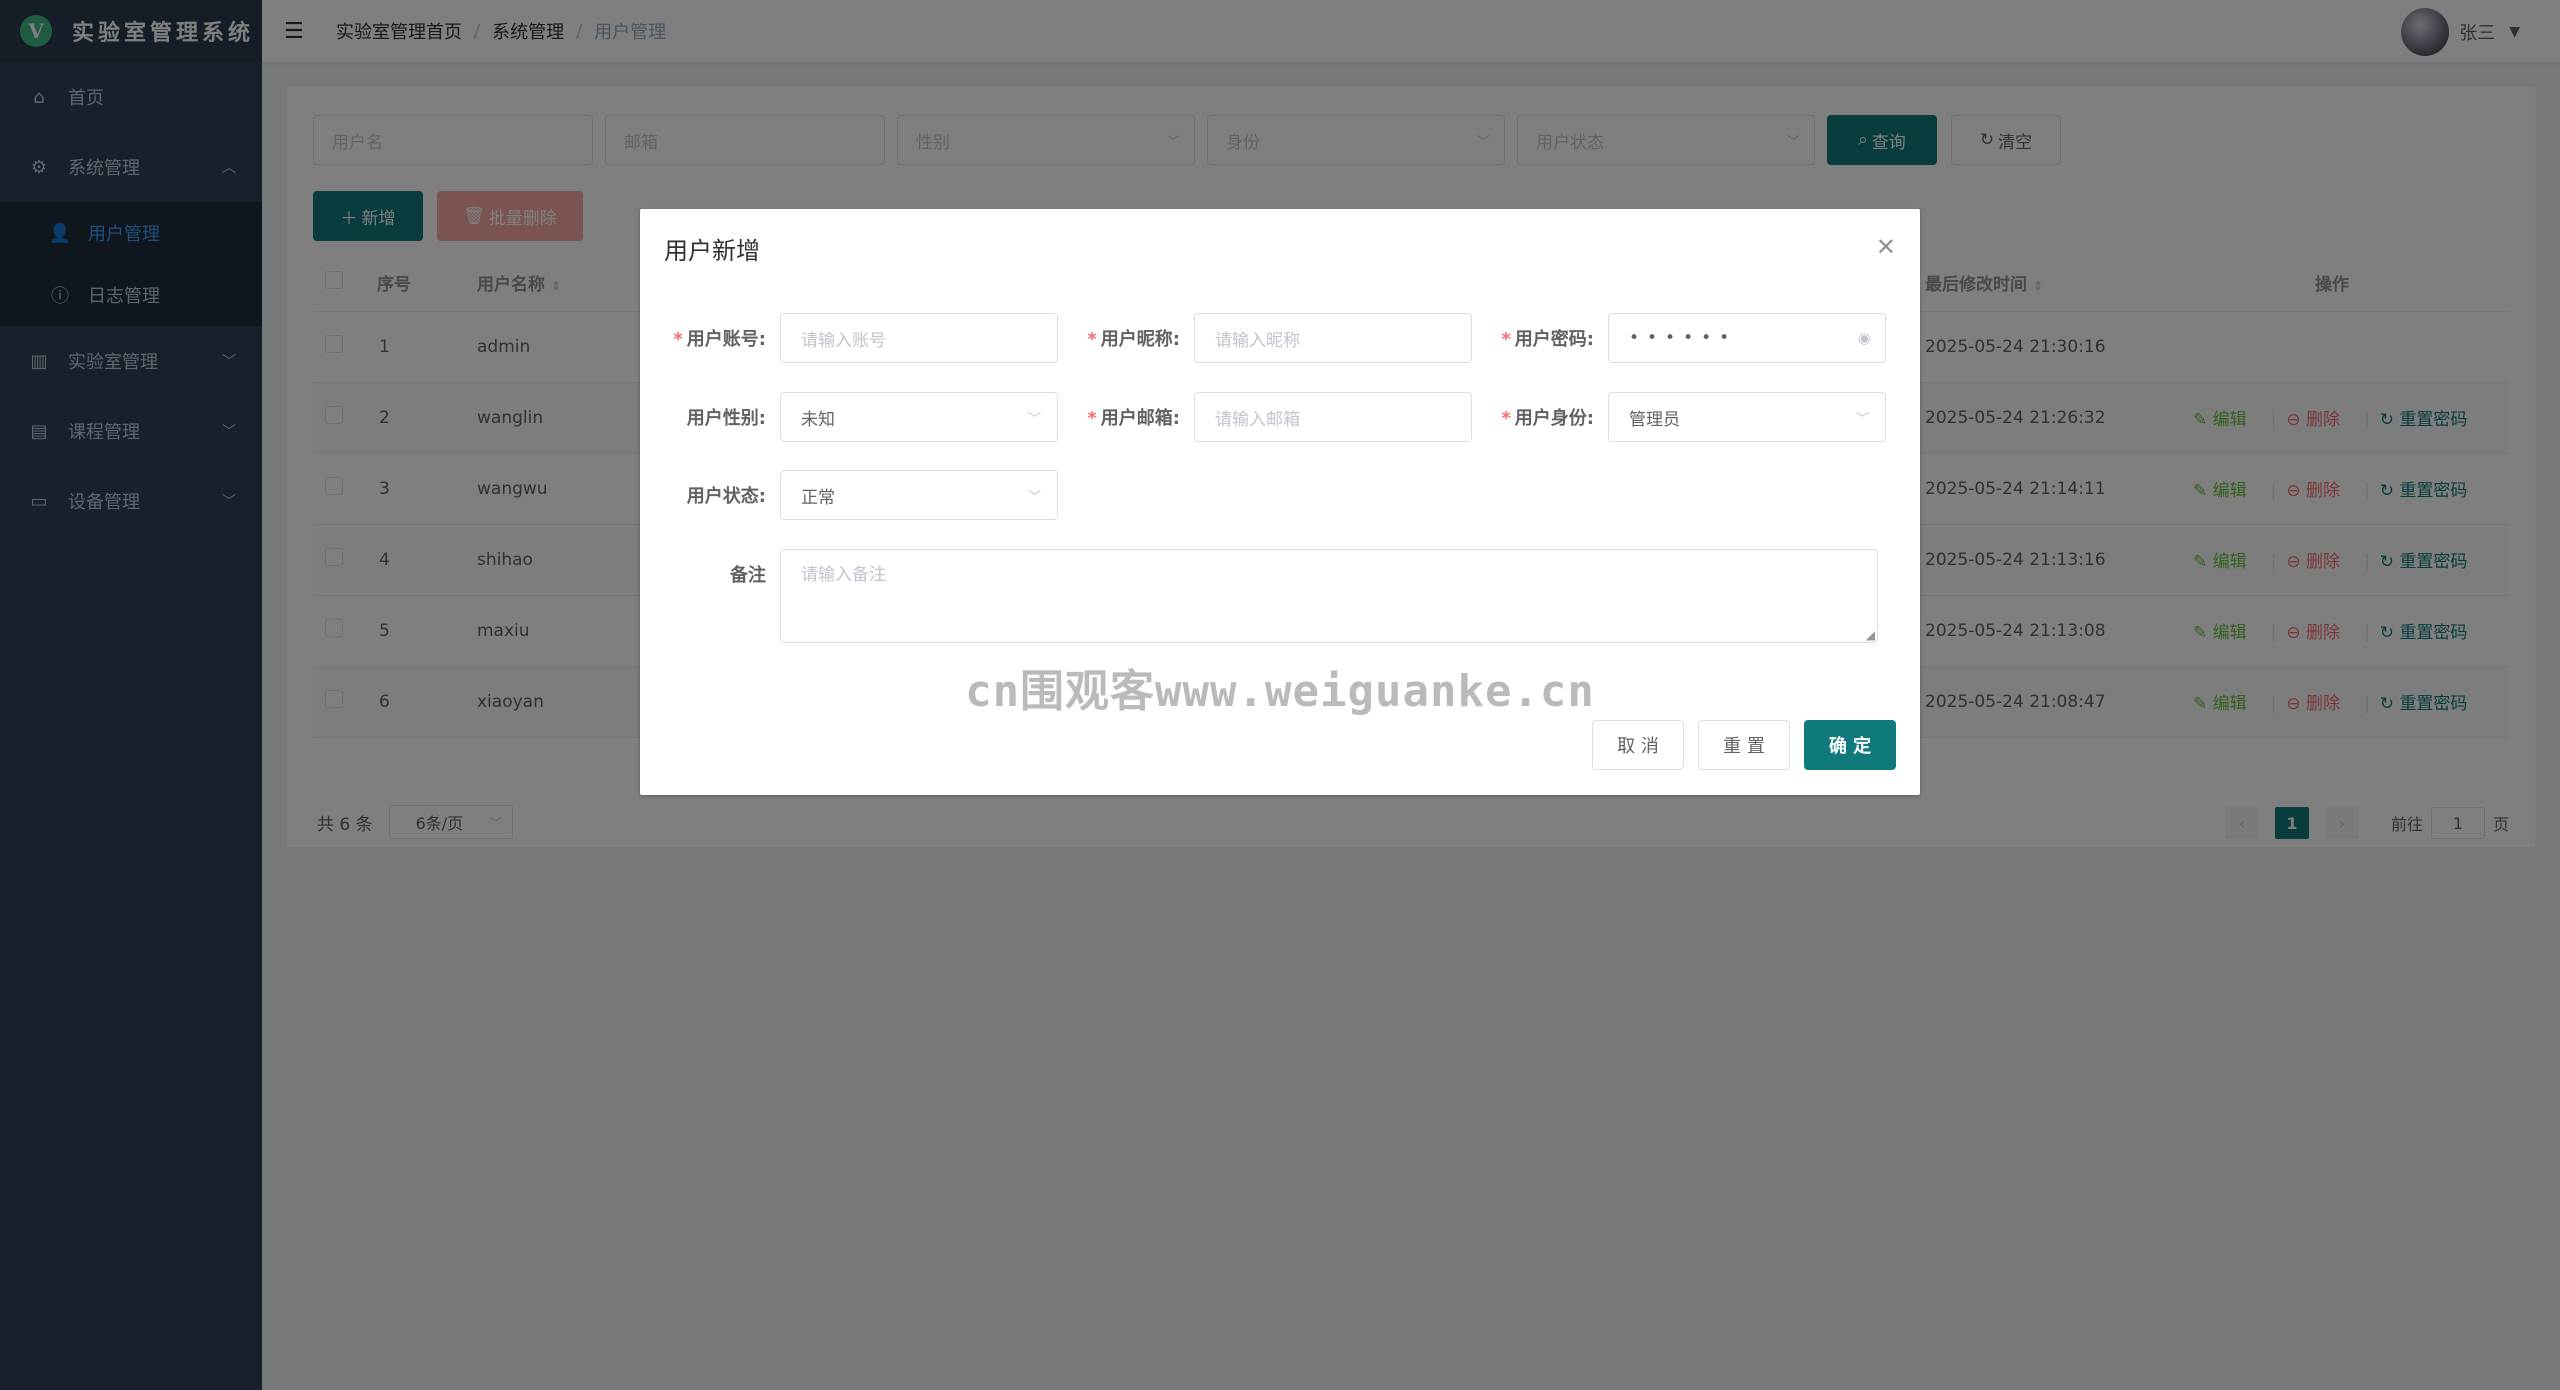 The image size is (2560, 1390). I want to click on cancel-button: 取 消, so click(1638, 745).